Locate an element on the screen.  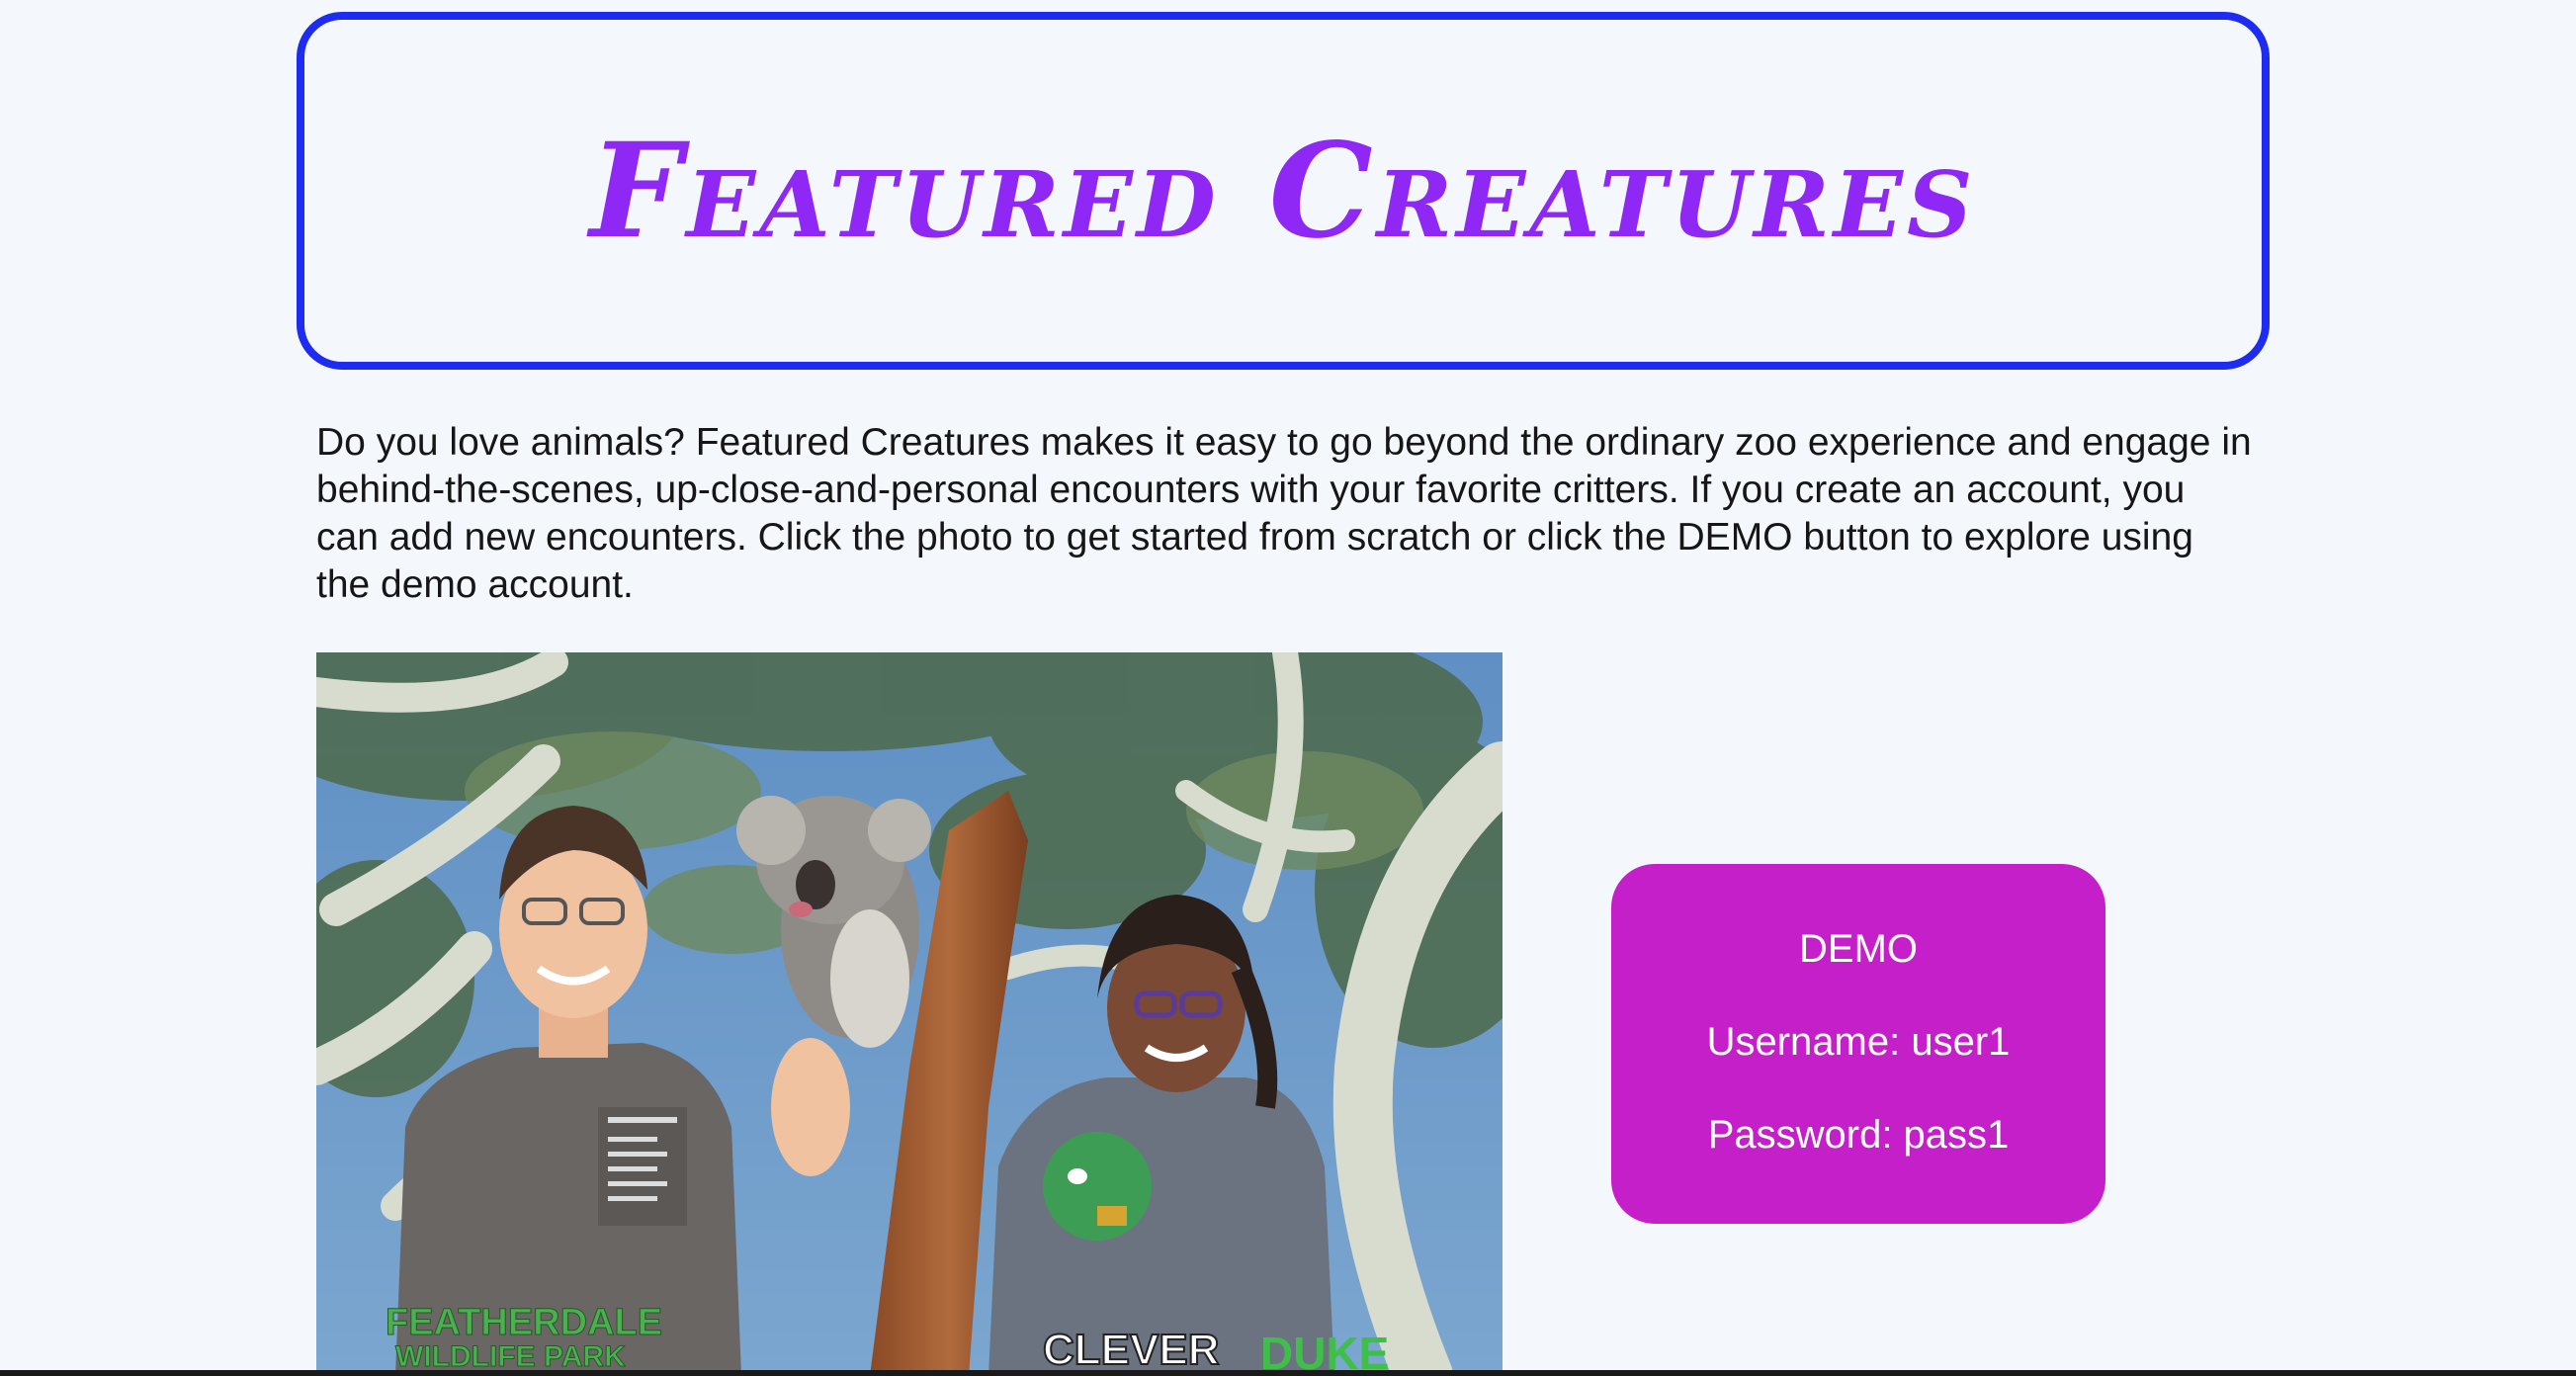
demo-username: Username: user1 is located at coordinates (1858, 1042).